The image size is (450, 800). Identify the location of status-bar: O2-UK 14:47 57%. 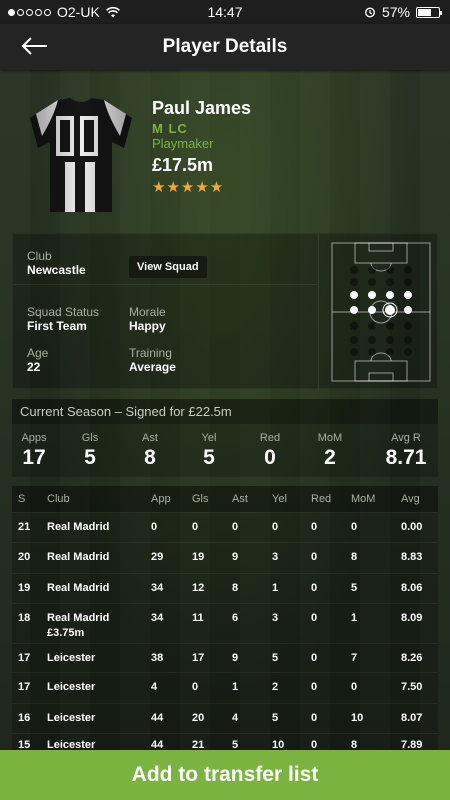
(225, 12).